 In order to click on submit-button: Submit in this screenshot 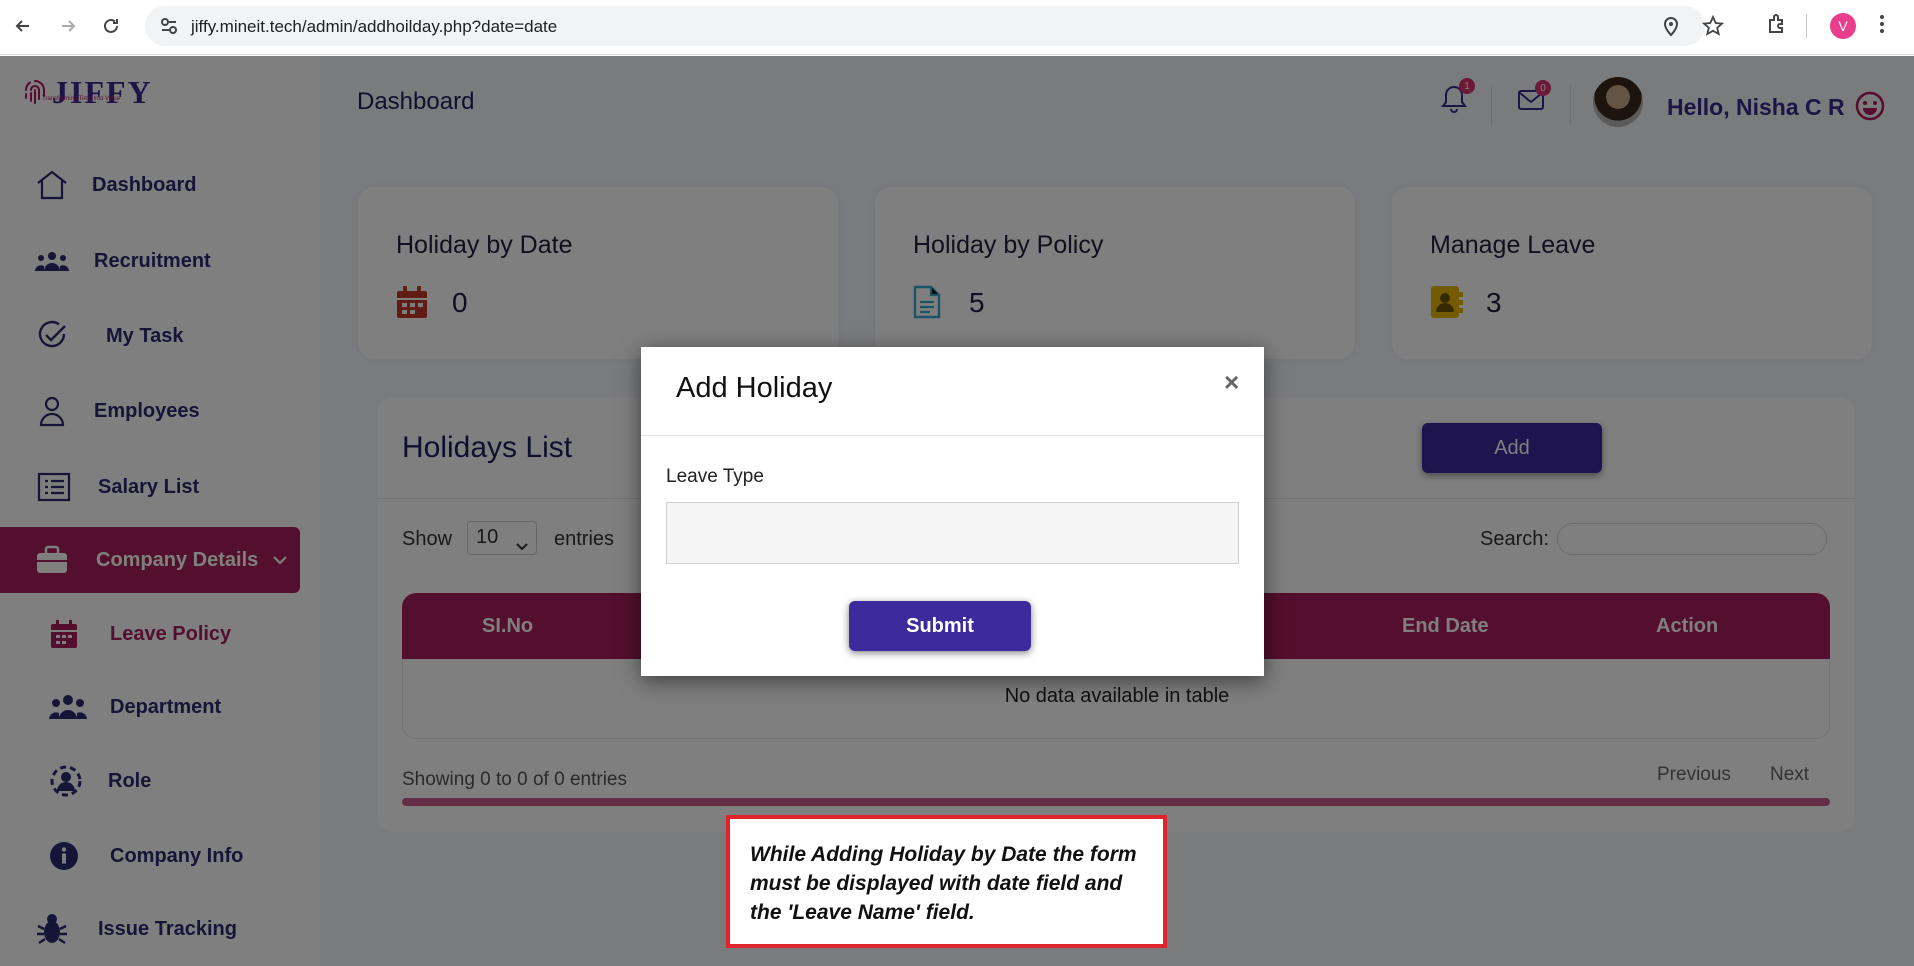, I will do `click(940, 626)`.